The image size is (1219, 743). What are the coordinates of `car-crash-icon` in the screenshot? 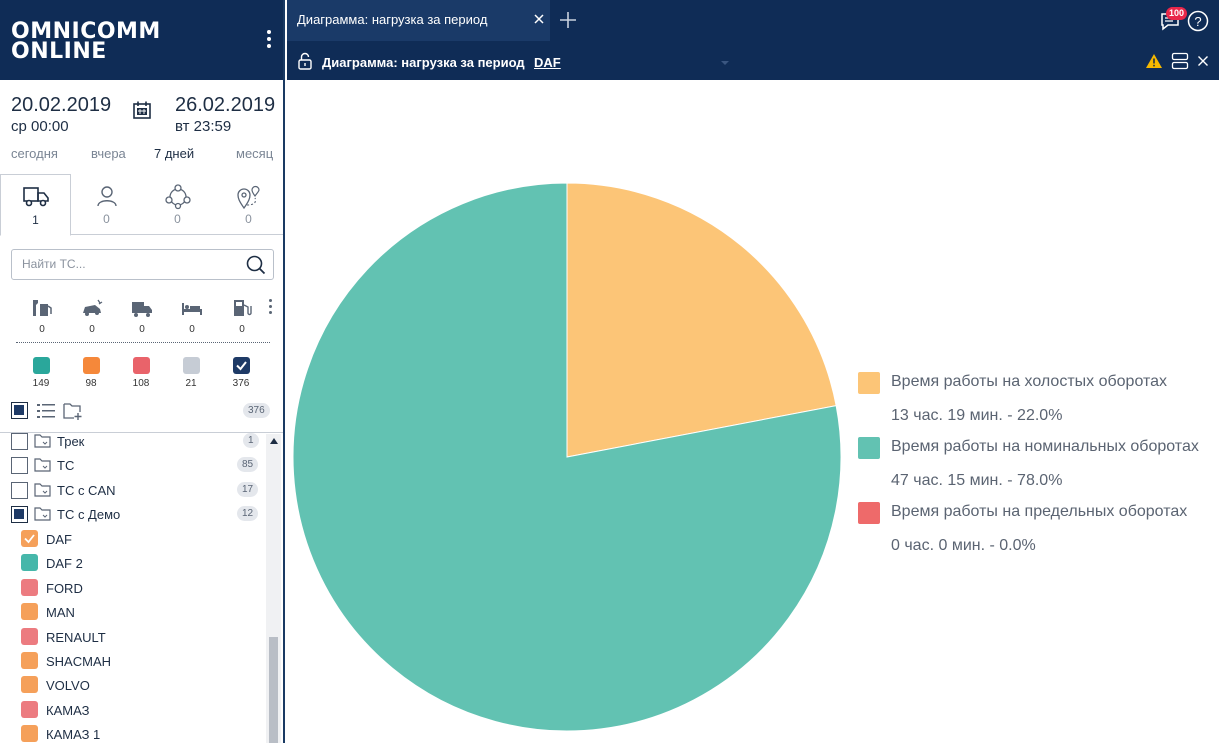 It's located at (92, 308).